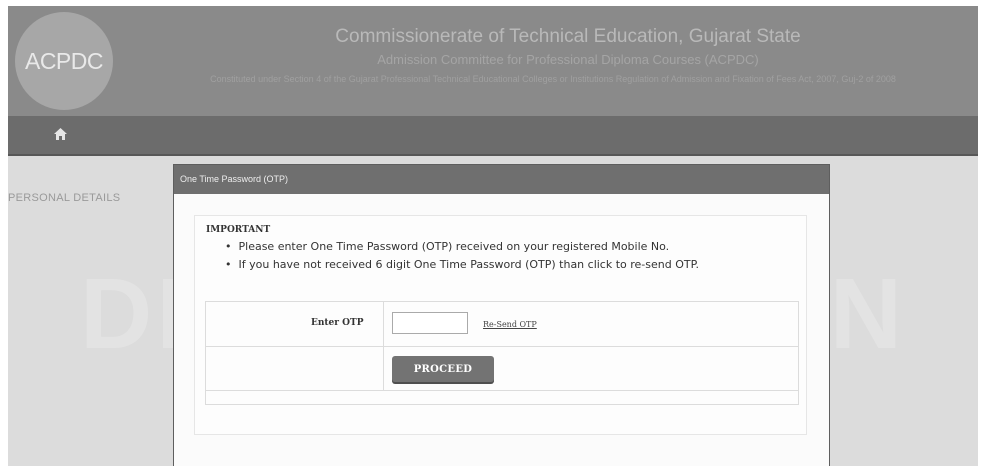  Describe the element at coordinates (64, 61) in the screenshot. I see `acpdc-logo: ACPDC` at that location.